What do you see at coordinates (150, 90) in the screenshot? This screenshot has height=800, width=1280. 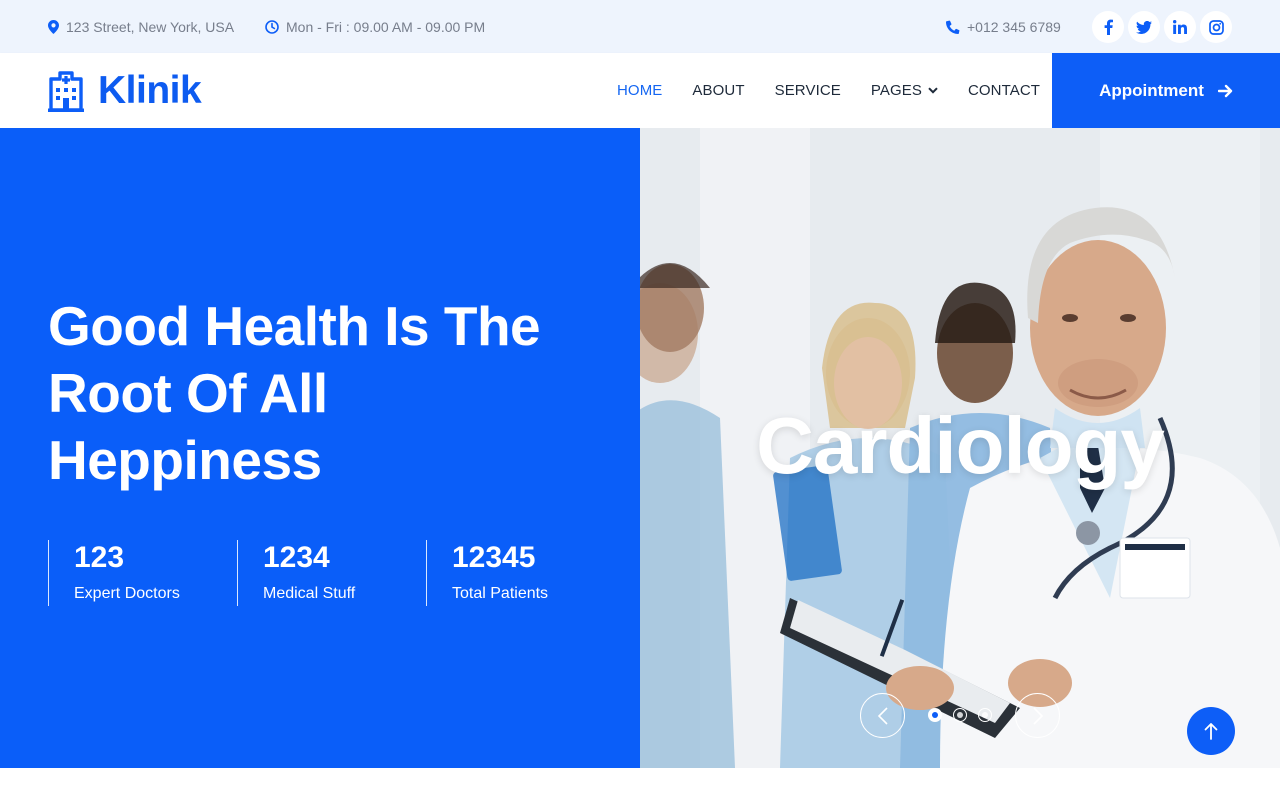 I see `brand-name: Klinik` at bounding box center [150, 90].